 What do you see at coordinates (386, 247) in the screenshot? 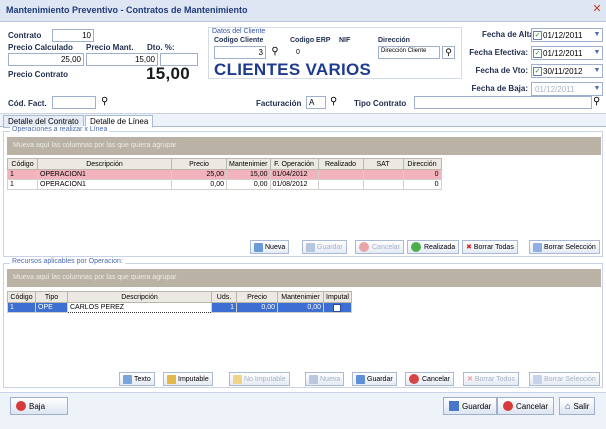
I see `button-label: Cancelar` at bounding box center [386, 247].